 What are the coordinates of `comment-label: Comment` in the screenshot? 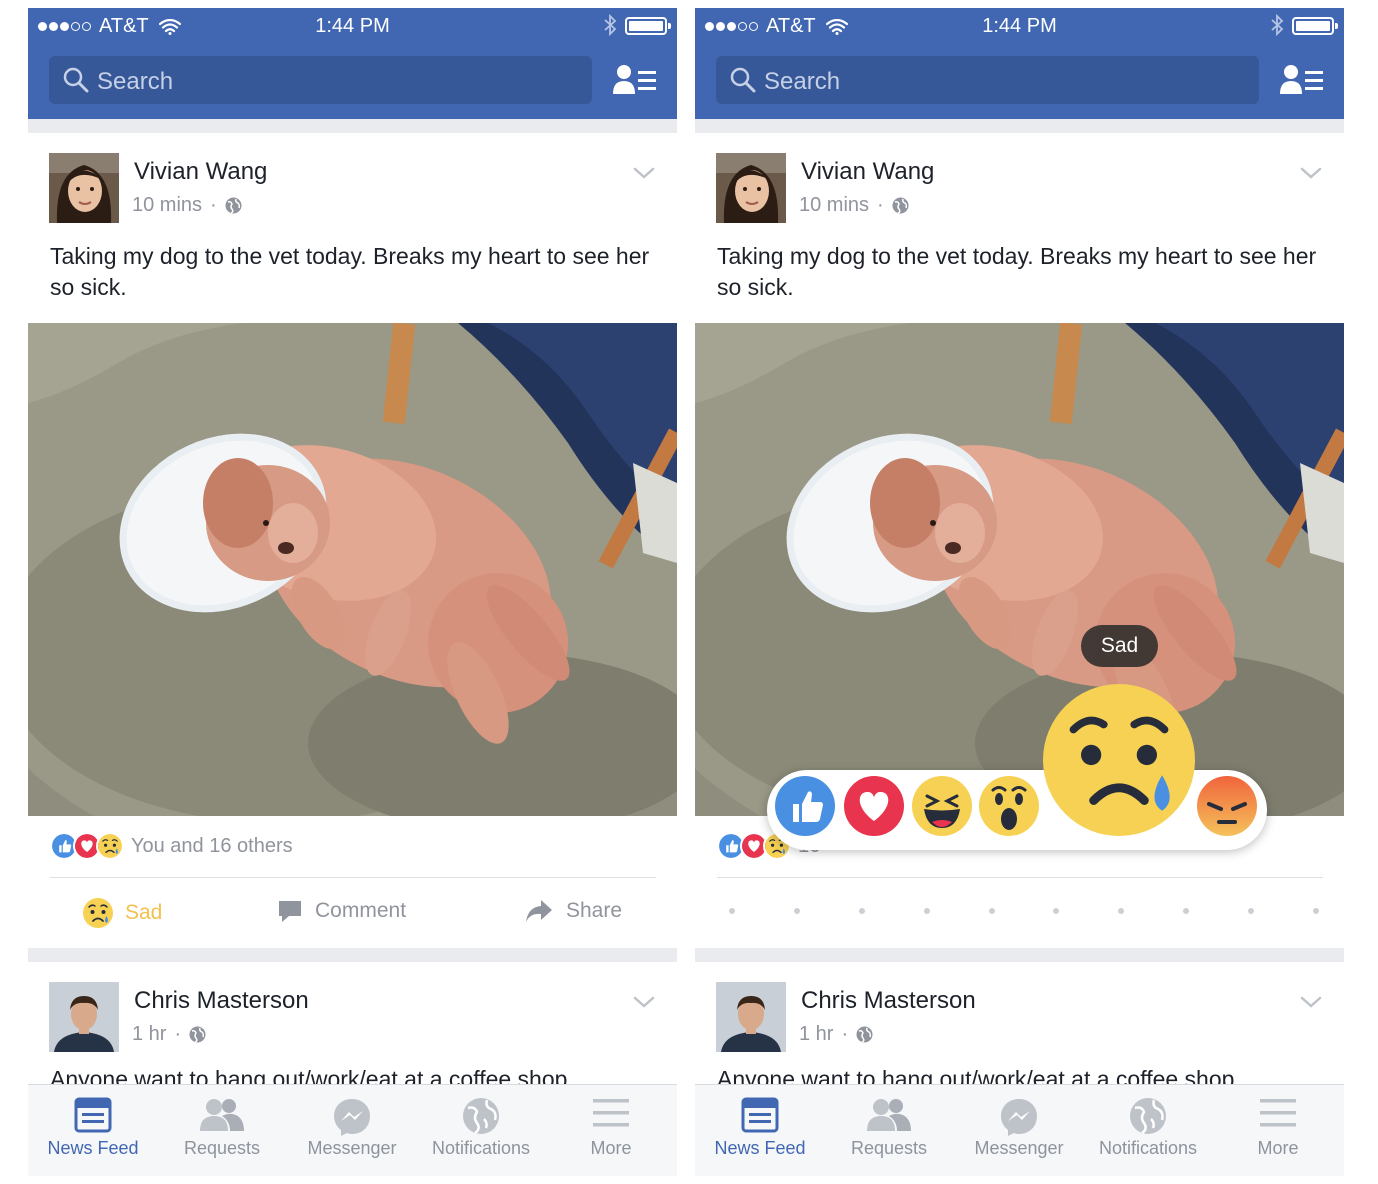 It's located at (361, 910).